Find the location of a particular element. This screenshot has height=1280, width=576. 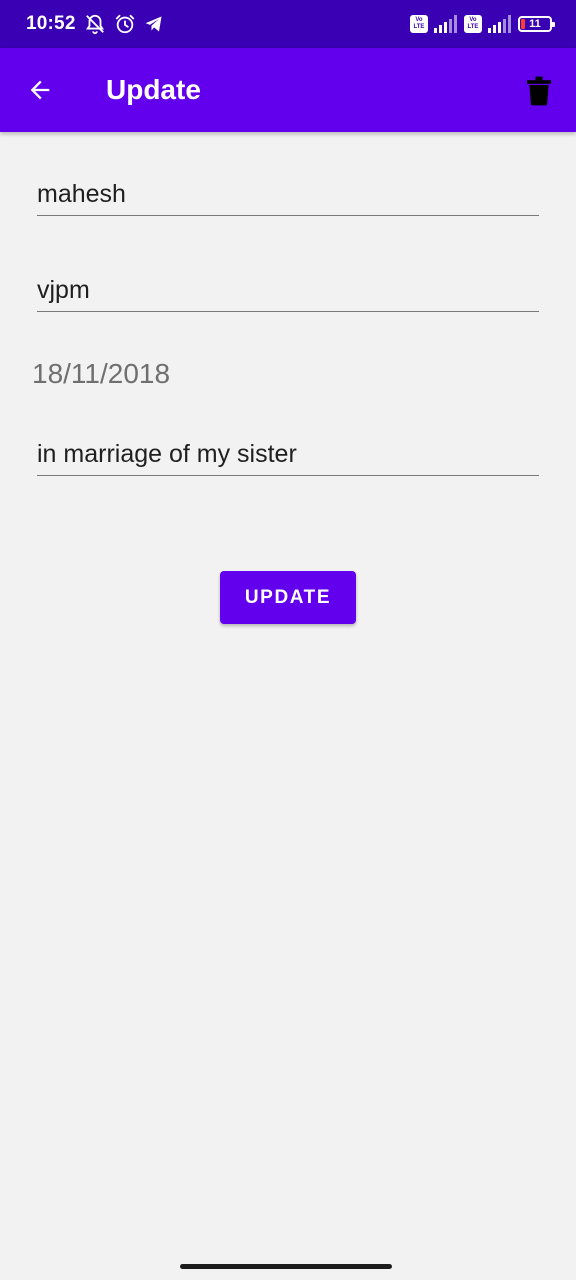

mute-notification-icon is located at coordinates (95, 24).